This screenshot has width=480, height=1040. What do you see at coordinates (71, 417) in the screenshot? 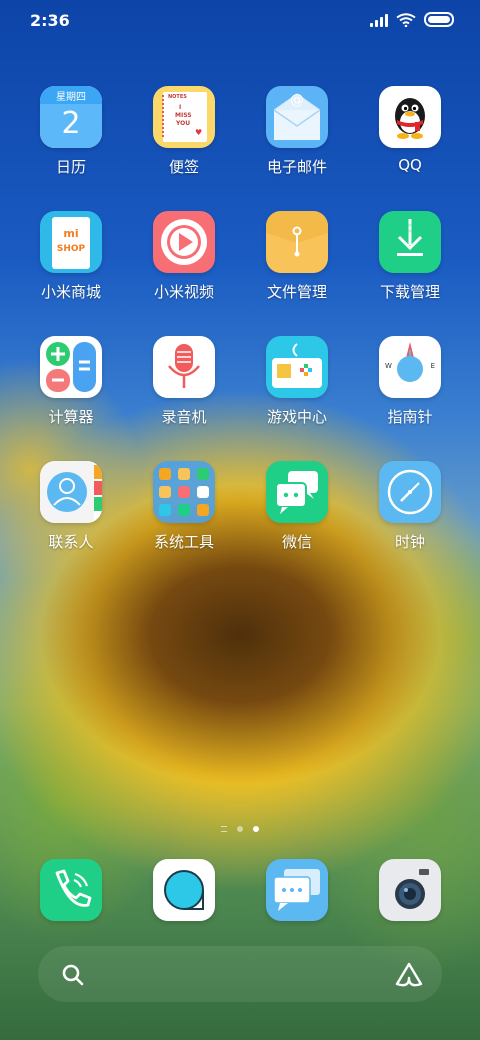
I see `app-label: 计算器` at bounding box center [71, 417].